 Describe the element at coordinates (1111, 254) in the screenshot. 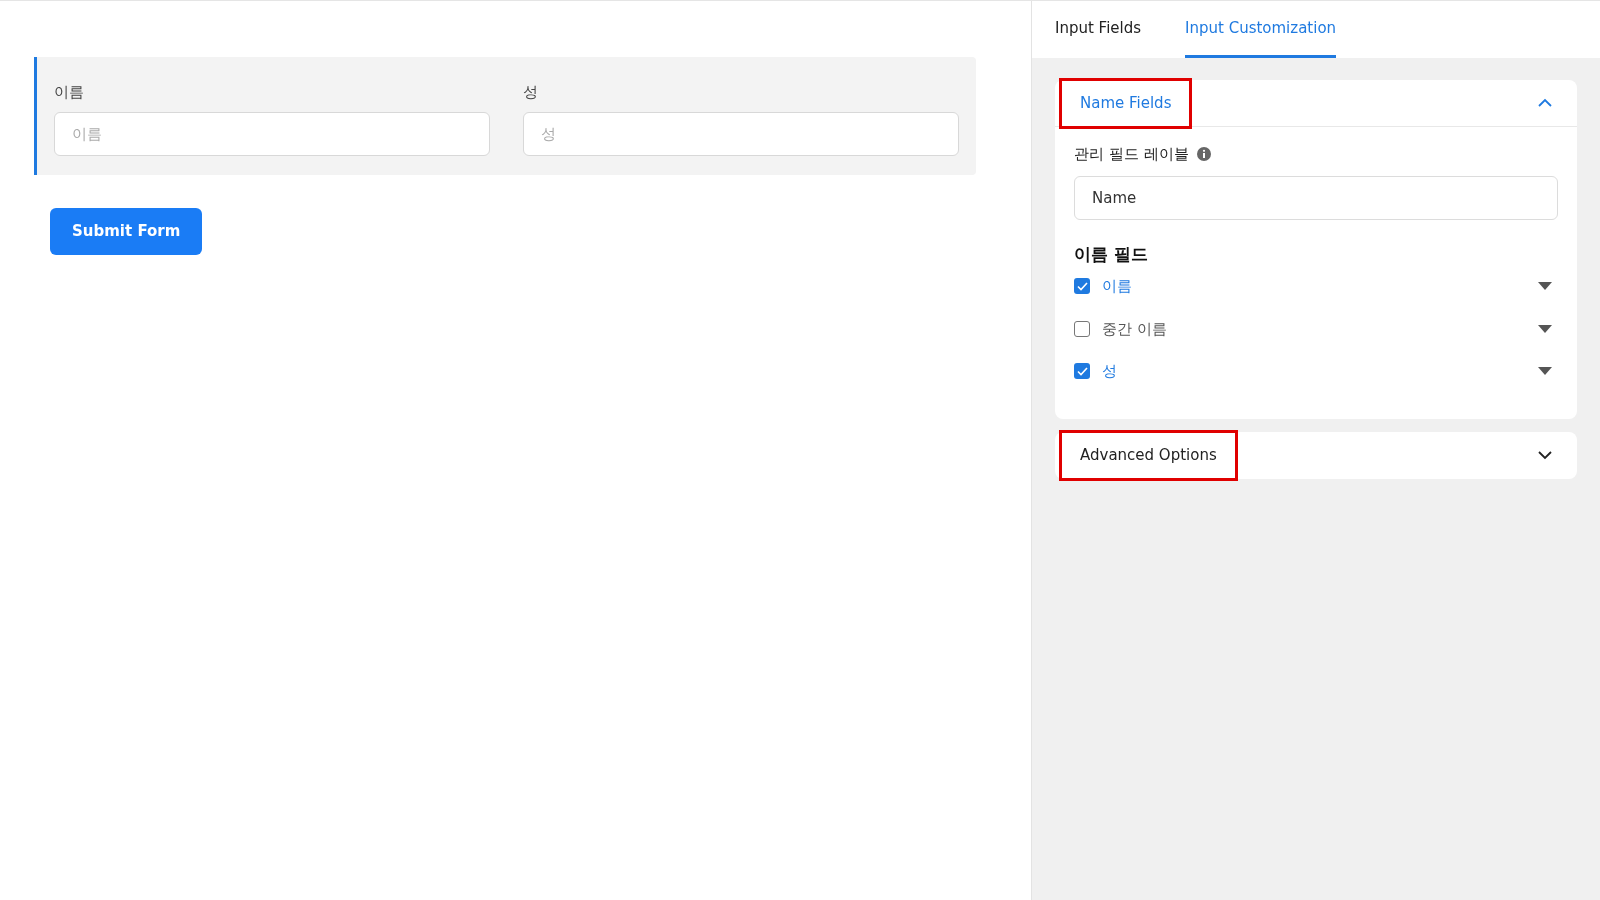

I see `group-title: 이름 필드` at that location.